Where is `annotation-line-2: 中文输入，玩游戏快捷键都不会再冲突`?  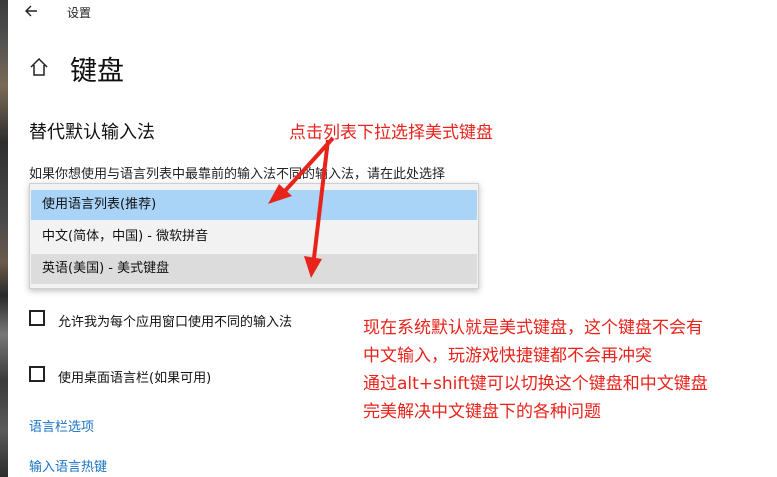
annotation-line-2: 中文输入，玩游戏快捷键都不会再冲突 is located at coordinates (507, 356).